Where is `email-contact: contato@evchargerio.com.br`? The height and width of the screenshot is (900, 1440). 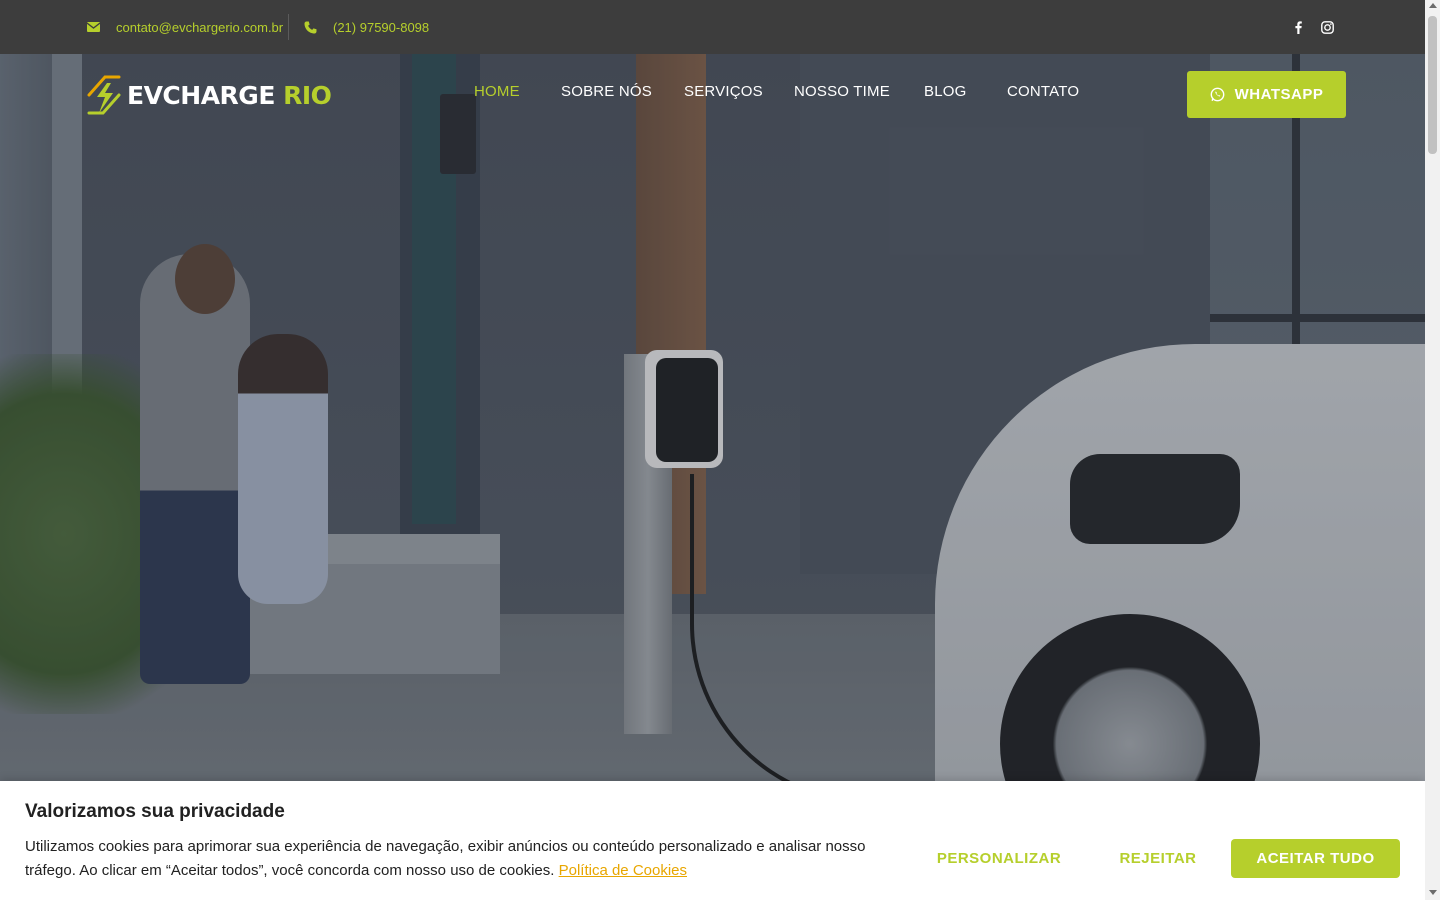
email-contact: contato@evchargerio.com.br is located at coordinates (185, 27).